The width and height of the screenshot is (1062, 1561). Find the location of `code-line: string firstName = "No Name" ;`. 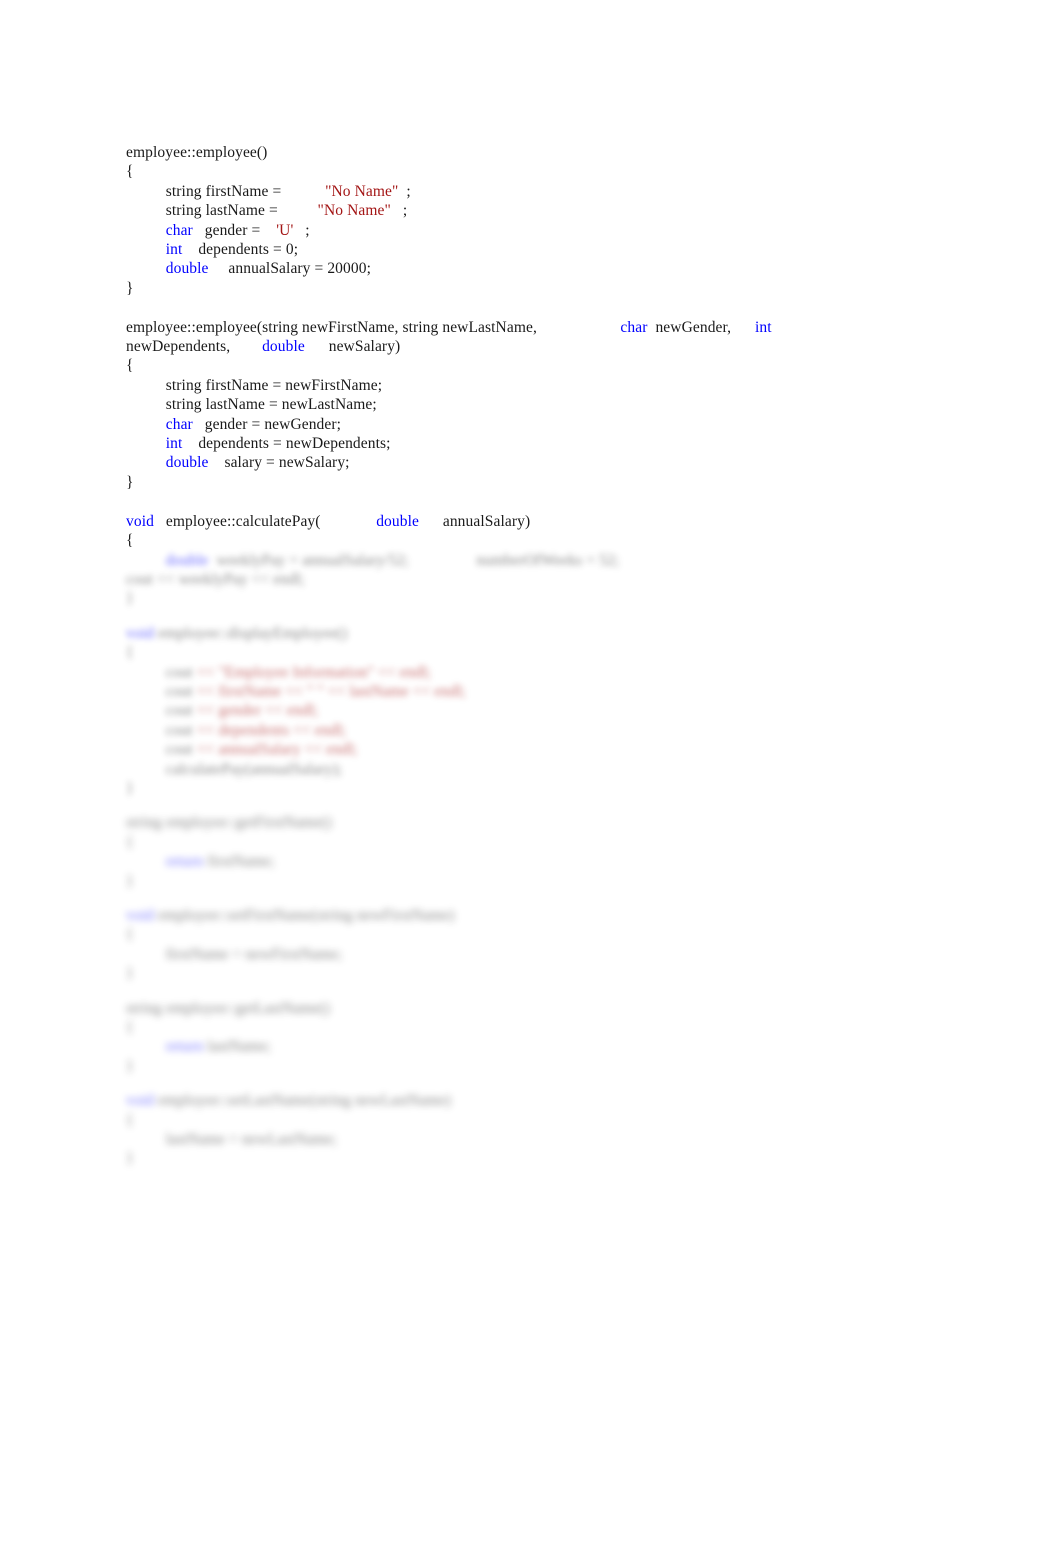

code-line: string firstName = "No Name" ; is located at coordinates (288, 191).